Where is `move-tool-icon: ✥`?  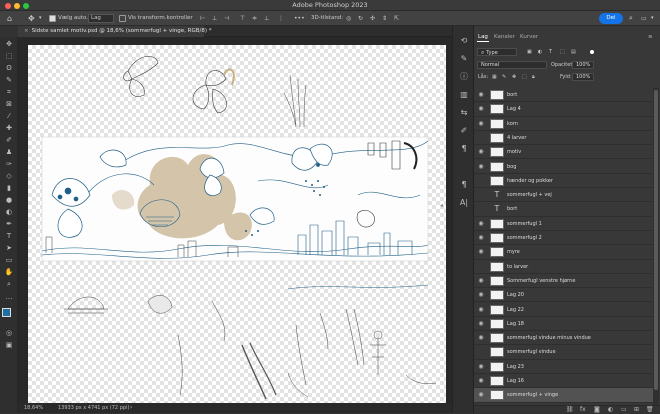 move-tool-icon: ✥ is located at coordinates (9, 44).